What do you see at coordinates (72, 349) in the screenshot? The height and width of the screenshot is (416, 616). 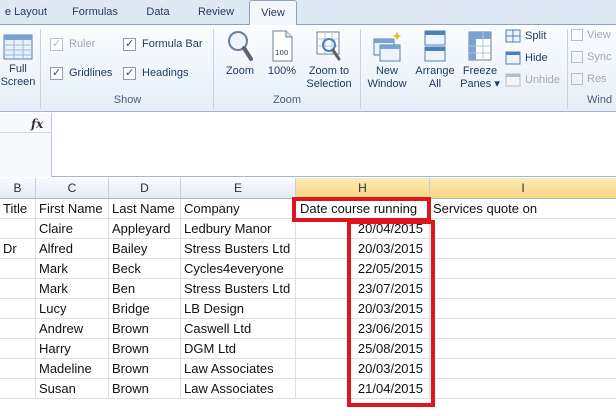 I see `cell-first-name: Harry` at bounding box center [72, 349].